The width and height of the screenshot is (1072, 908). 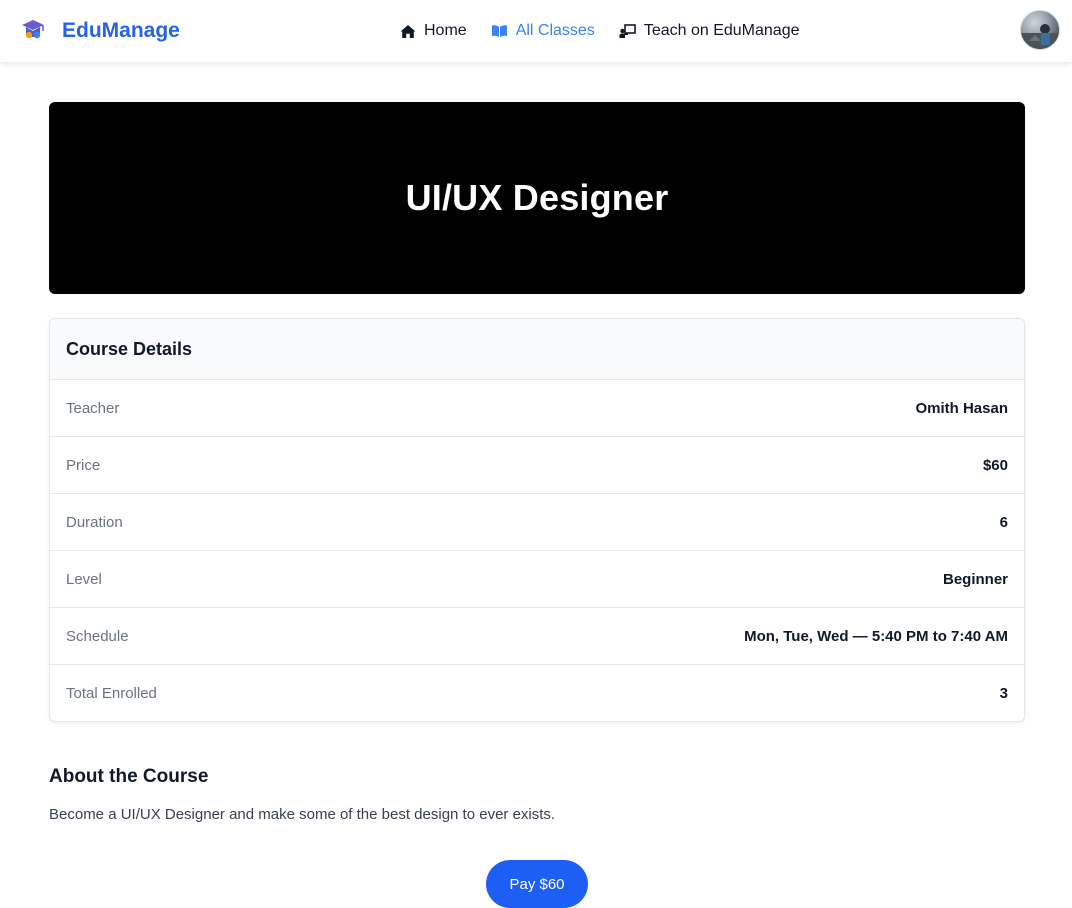 I want to click on about-course-heading: About the Course, so click(x=129, y=776).